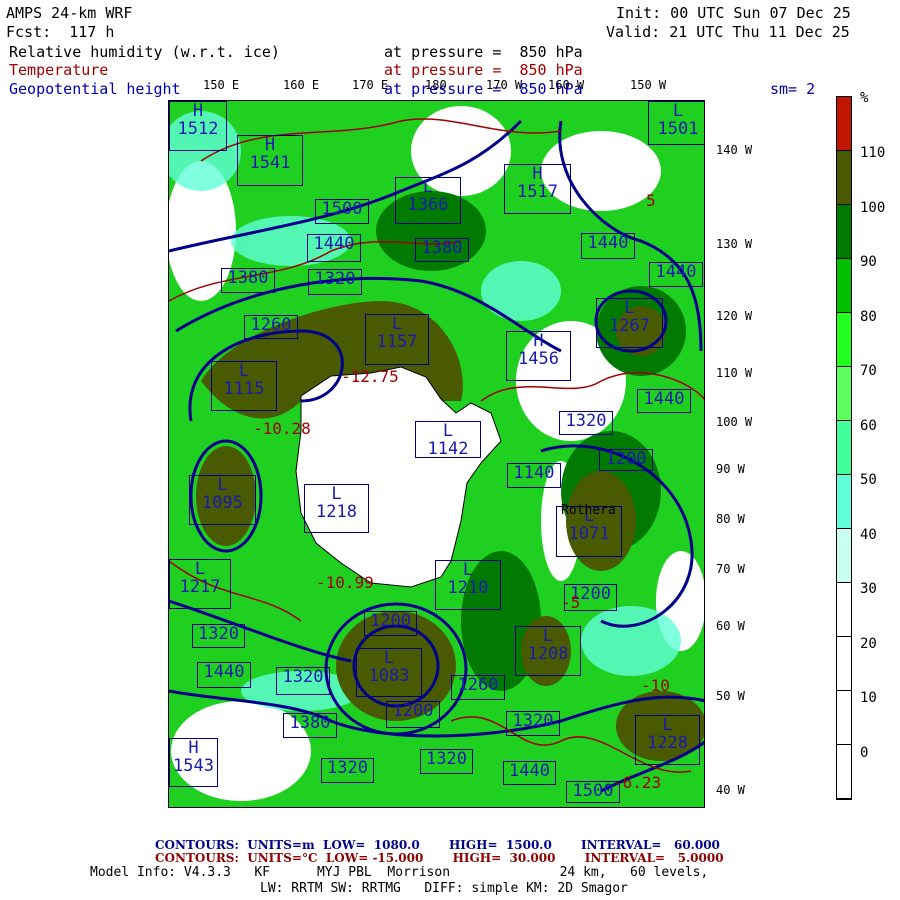 This screenshot has width=900, height=900. What do you see at coordinates (868, 425) in the screenshot?
I see `colorbar-label: 60` at bounding box center [868, 425].